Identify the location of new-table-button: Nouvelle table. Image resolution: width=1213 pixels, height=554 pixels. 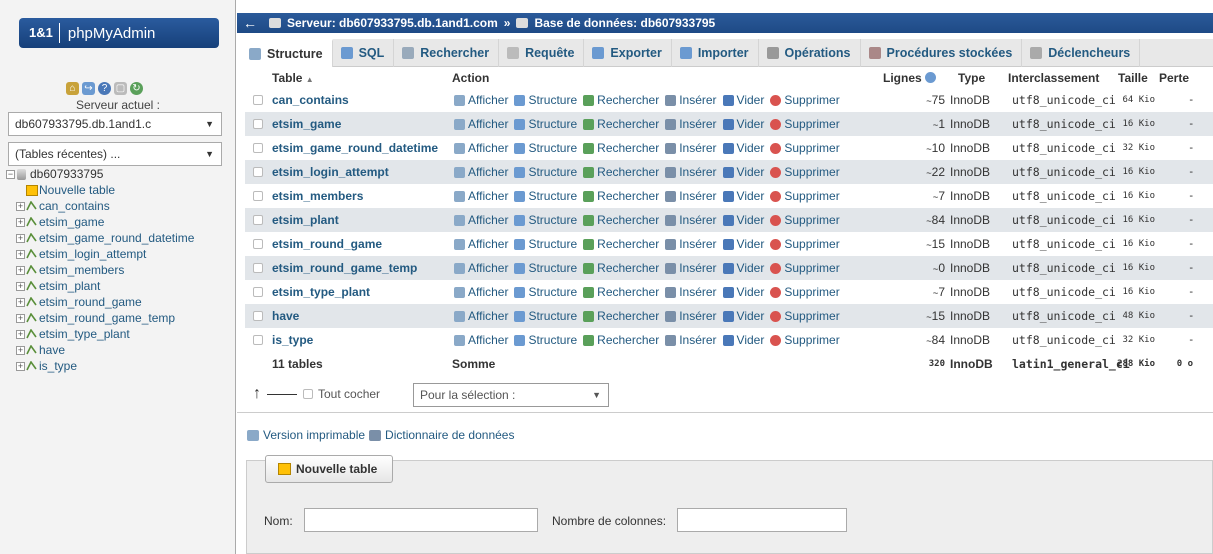
(329, 469).